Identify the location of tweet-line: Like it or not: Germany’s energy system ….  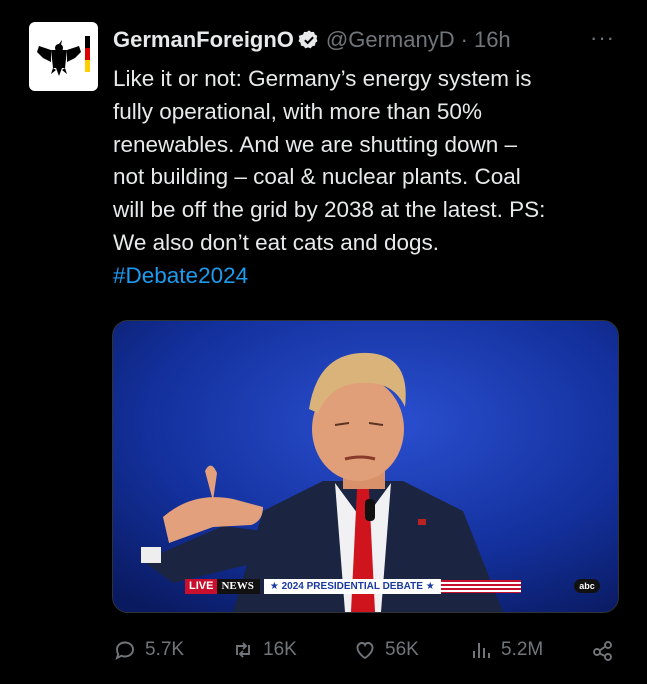
(322, 78).